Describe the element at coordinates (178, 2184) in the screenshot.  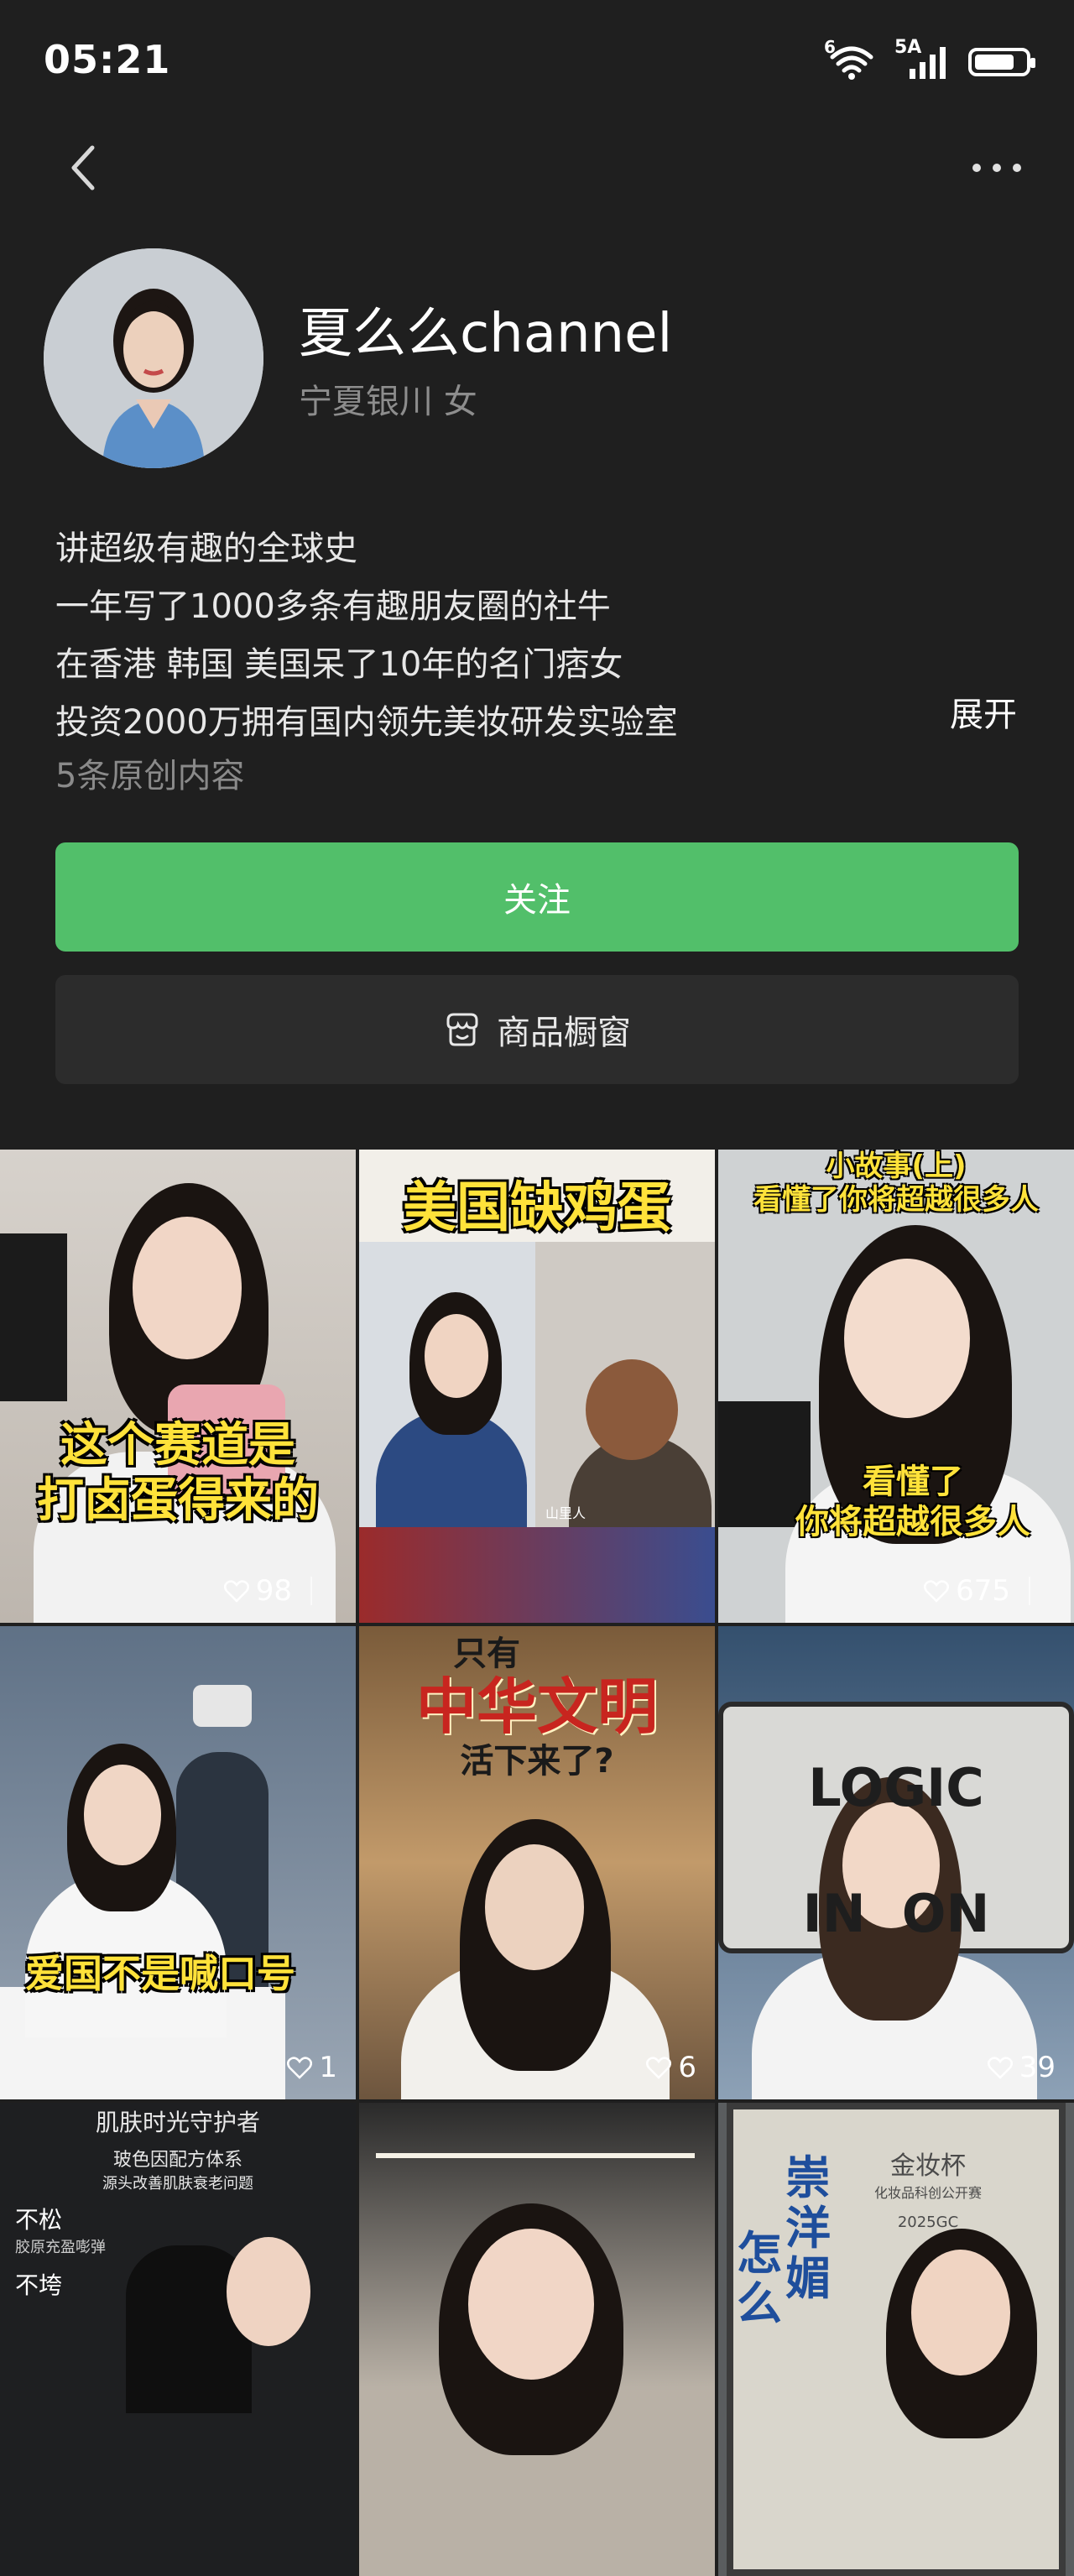
I see `caption-line: 源头改善肌肤衰老问题` at that location.